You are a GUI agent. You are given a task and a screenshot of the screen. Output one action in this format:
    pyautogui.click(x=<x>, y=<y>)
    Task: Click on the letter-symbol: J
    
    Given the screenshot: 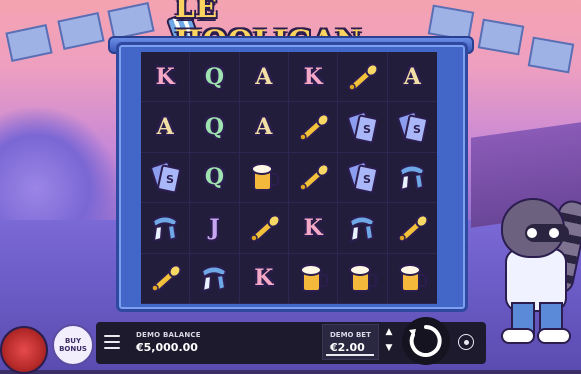 What is the action you would take?
    pyautogui.click(x=214, y=227)
    